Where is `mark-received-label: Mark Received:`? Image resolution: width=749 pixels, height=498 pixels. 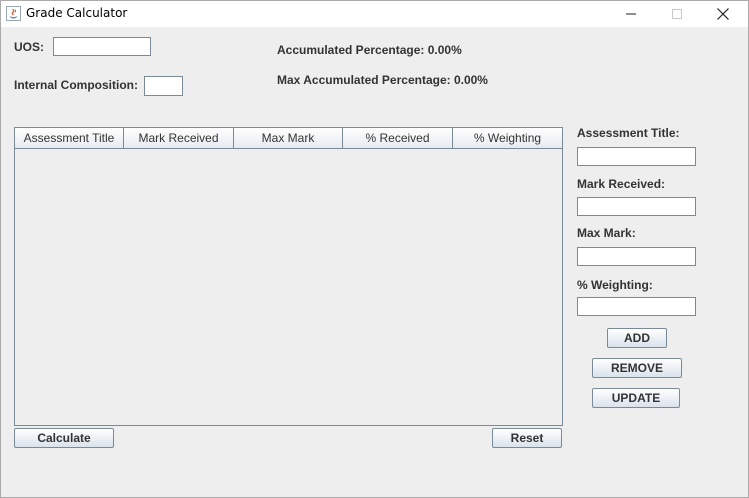 mark-received-label: Mark Received: is located at coordinates (621, 184).